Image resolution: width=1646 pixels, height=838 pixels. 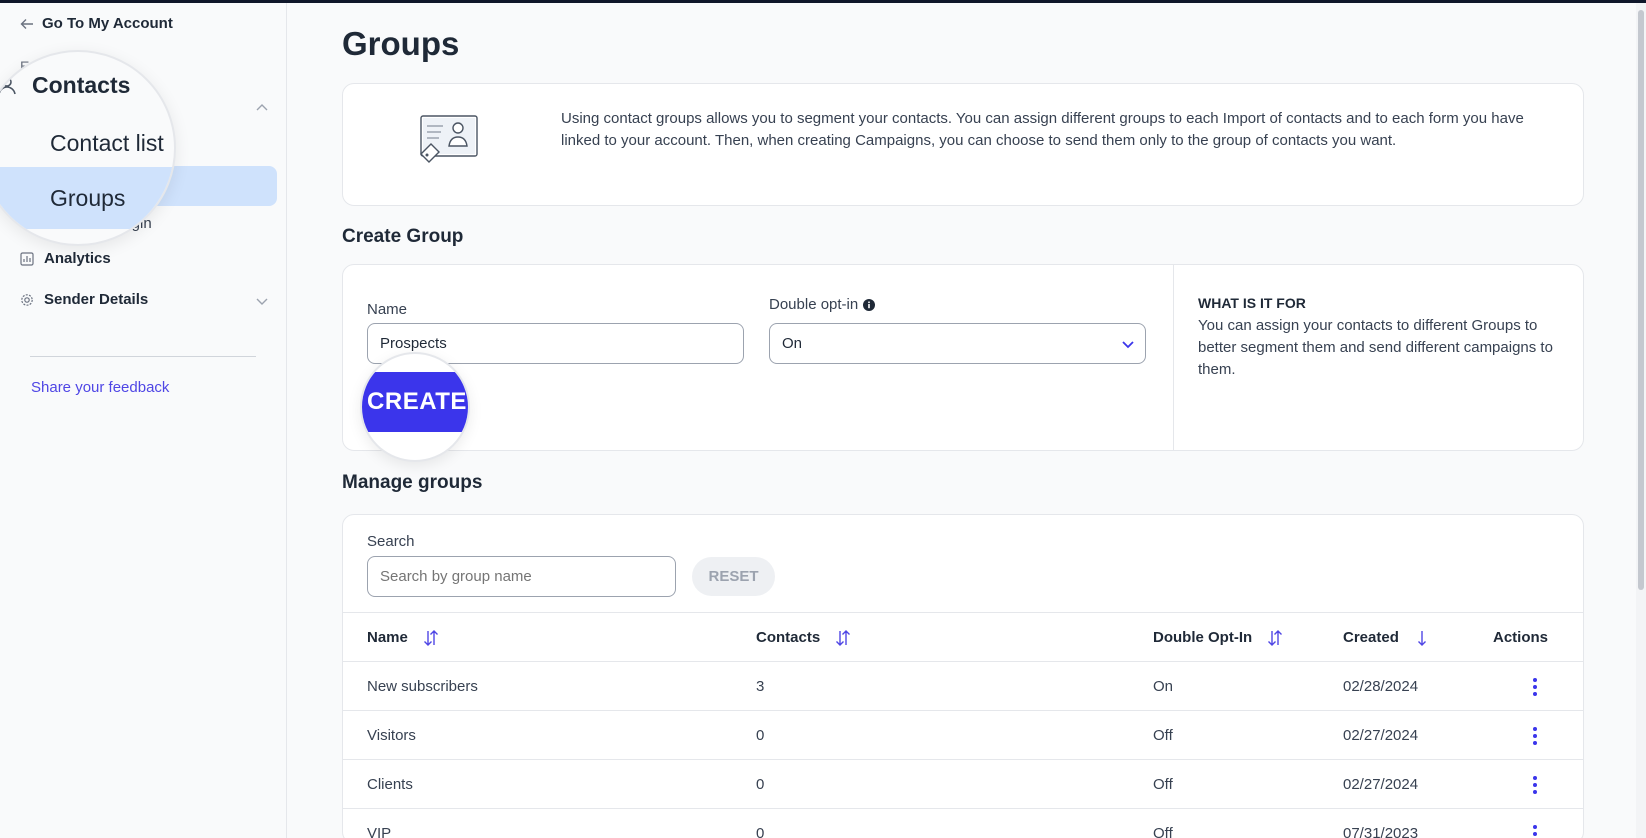 What do you see at coordinates (143, 356) in the screenshot?
I see `sidebar-divider` at bounding box center [143, 356].